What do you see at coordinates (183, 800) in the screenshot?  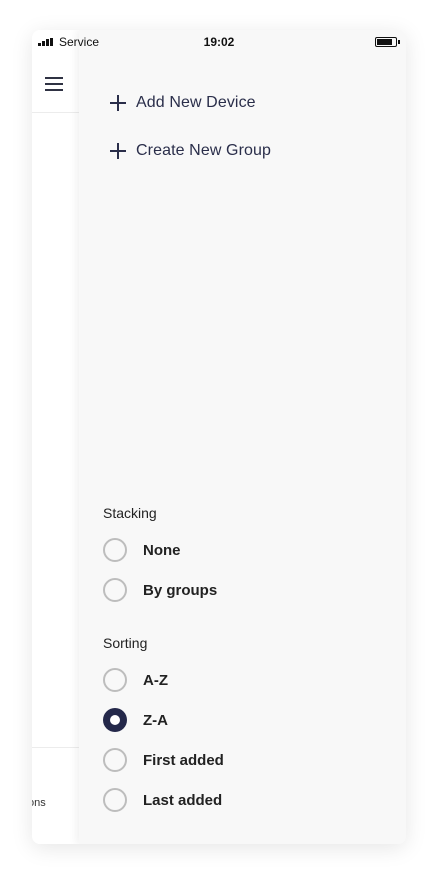 I see `option-label: Last added` at bounding box center [183, 800].